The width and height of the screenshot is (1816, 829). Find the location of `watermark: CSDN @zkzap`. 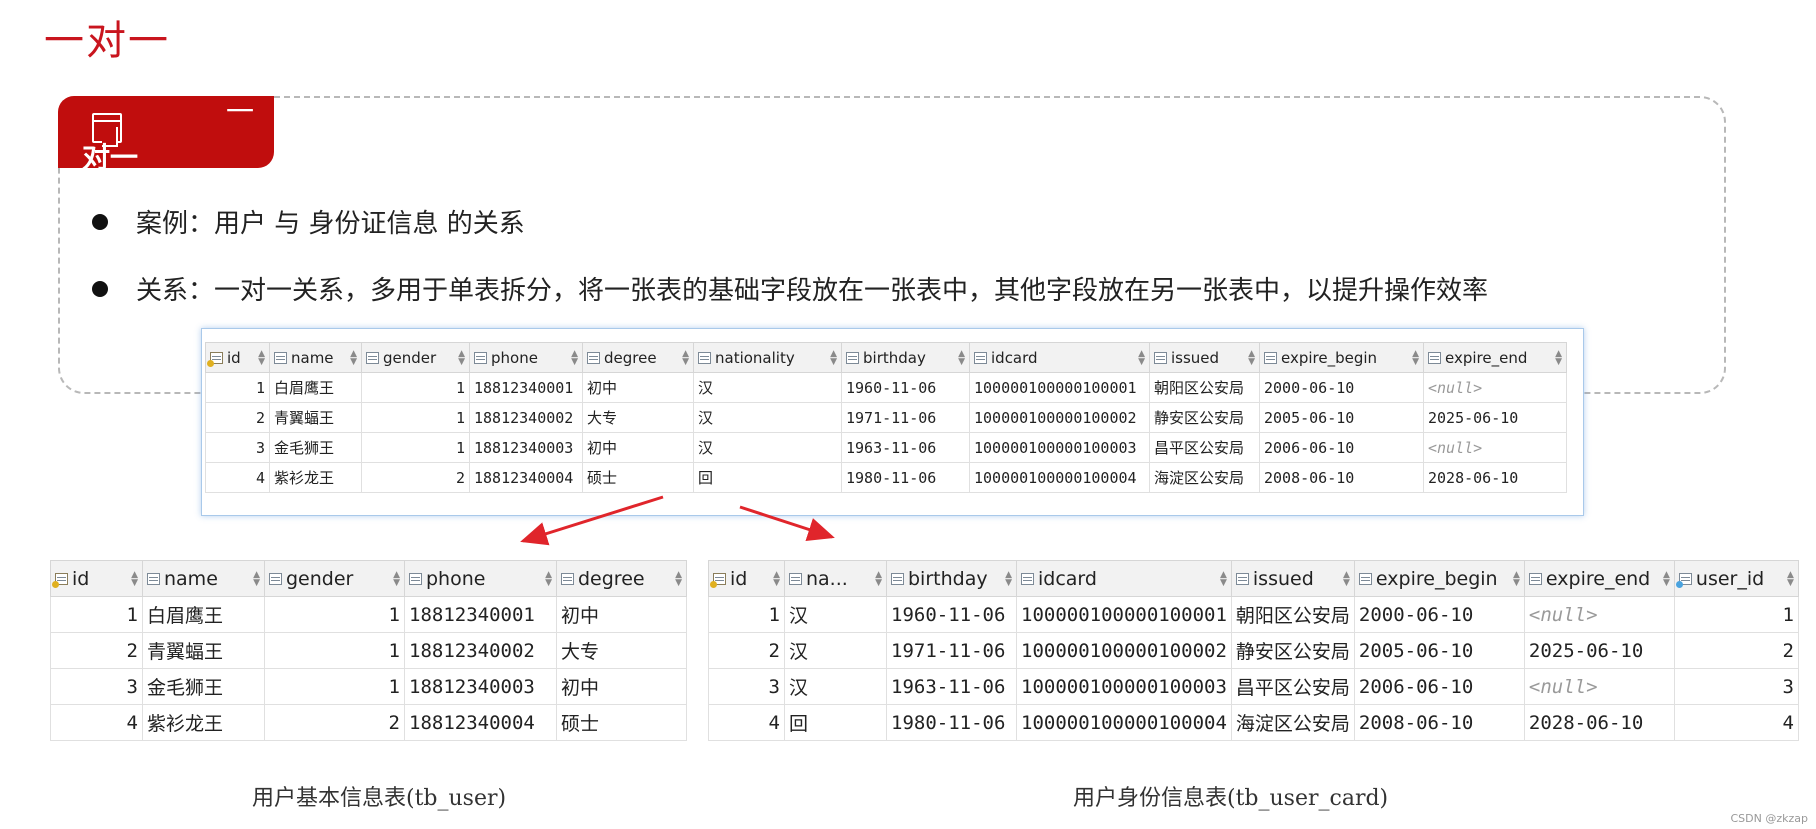

watermark: CSDN @zkzap is located at coordinates (1769, 818).